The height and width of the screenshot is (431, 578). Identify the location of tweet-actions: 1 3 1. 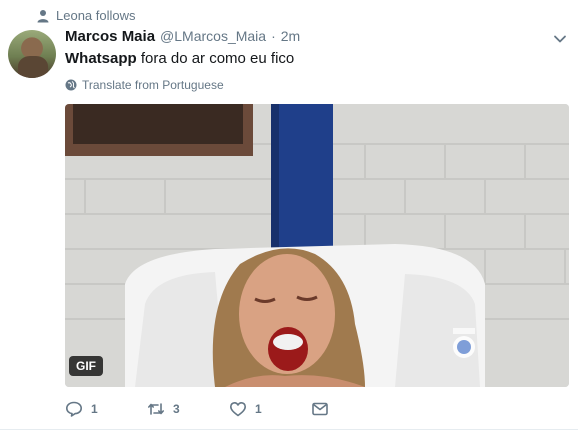
(197, 409).